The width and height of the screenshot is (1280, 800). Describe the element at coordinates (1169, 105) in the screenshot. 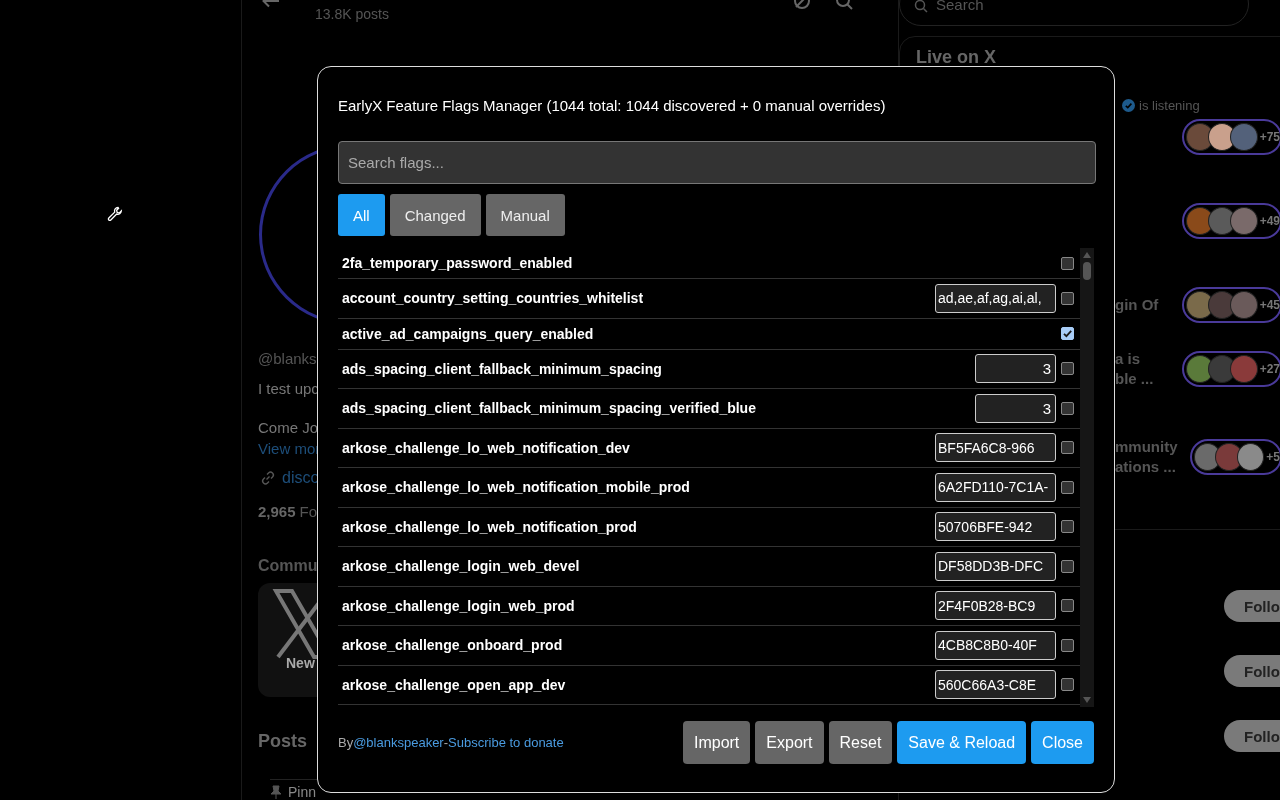

I see `listening-label: is listening` at that location.